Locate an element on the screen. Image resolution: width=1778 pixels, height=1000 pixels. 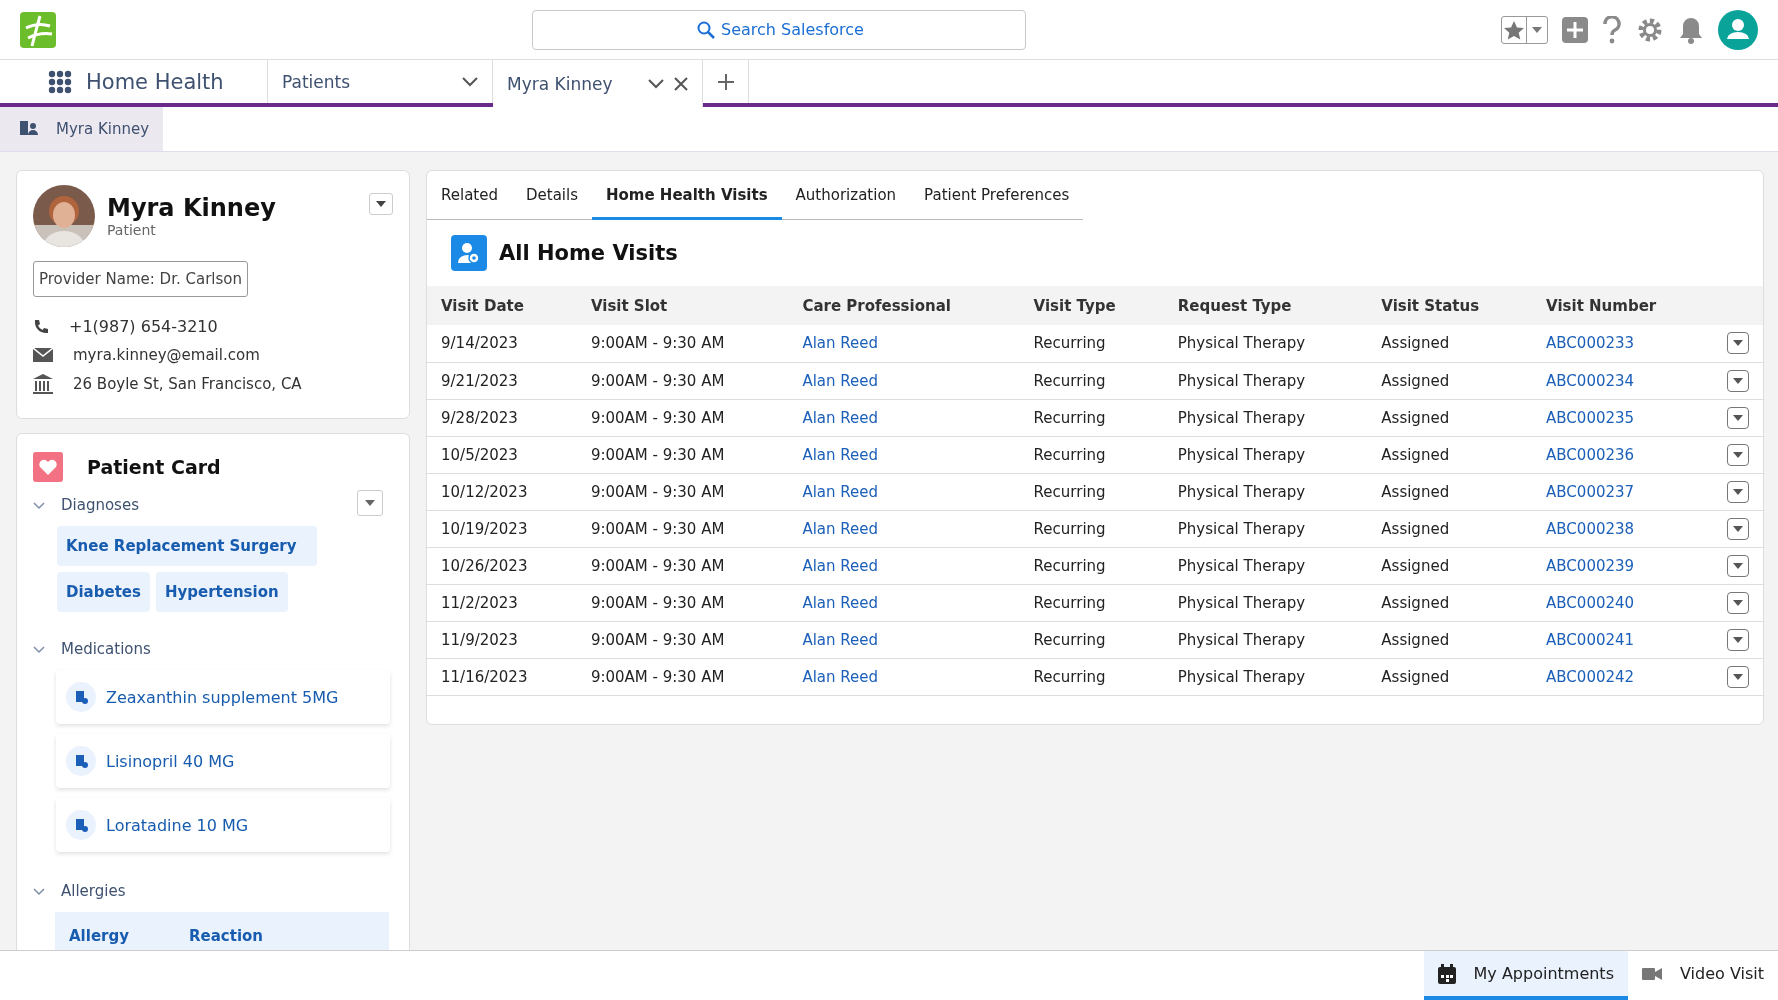
table-cell: 9/28/2023 is located at coordinates (479, 417).